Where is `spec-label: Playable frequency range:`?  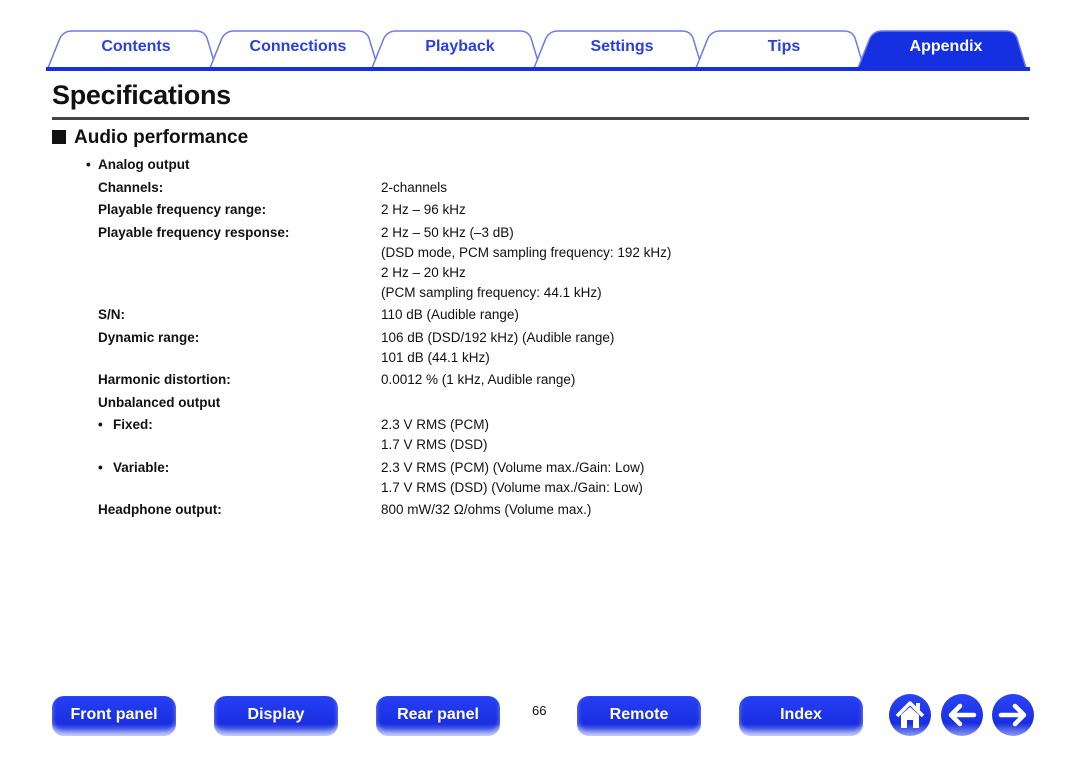 spec-label: Playable frequency range: is located at coordinates (182, 209).